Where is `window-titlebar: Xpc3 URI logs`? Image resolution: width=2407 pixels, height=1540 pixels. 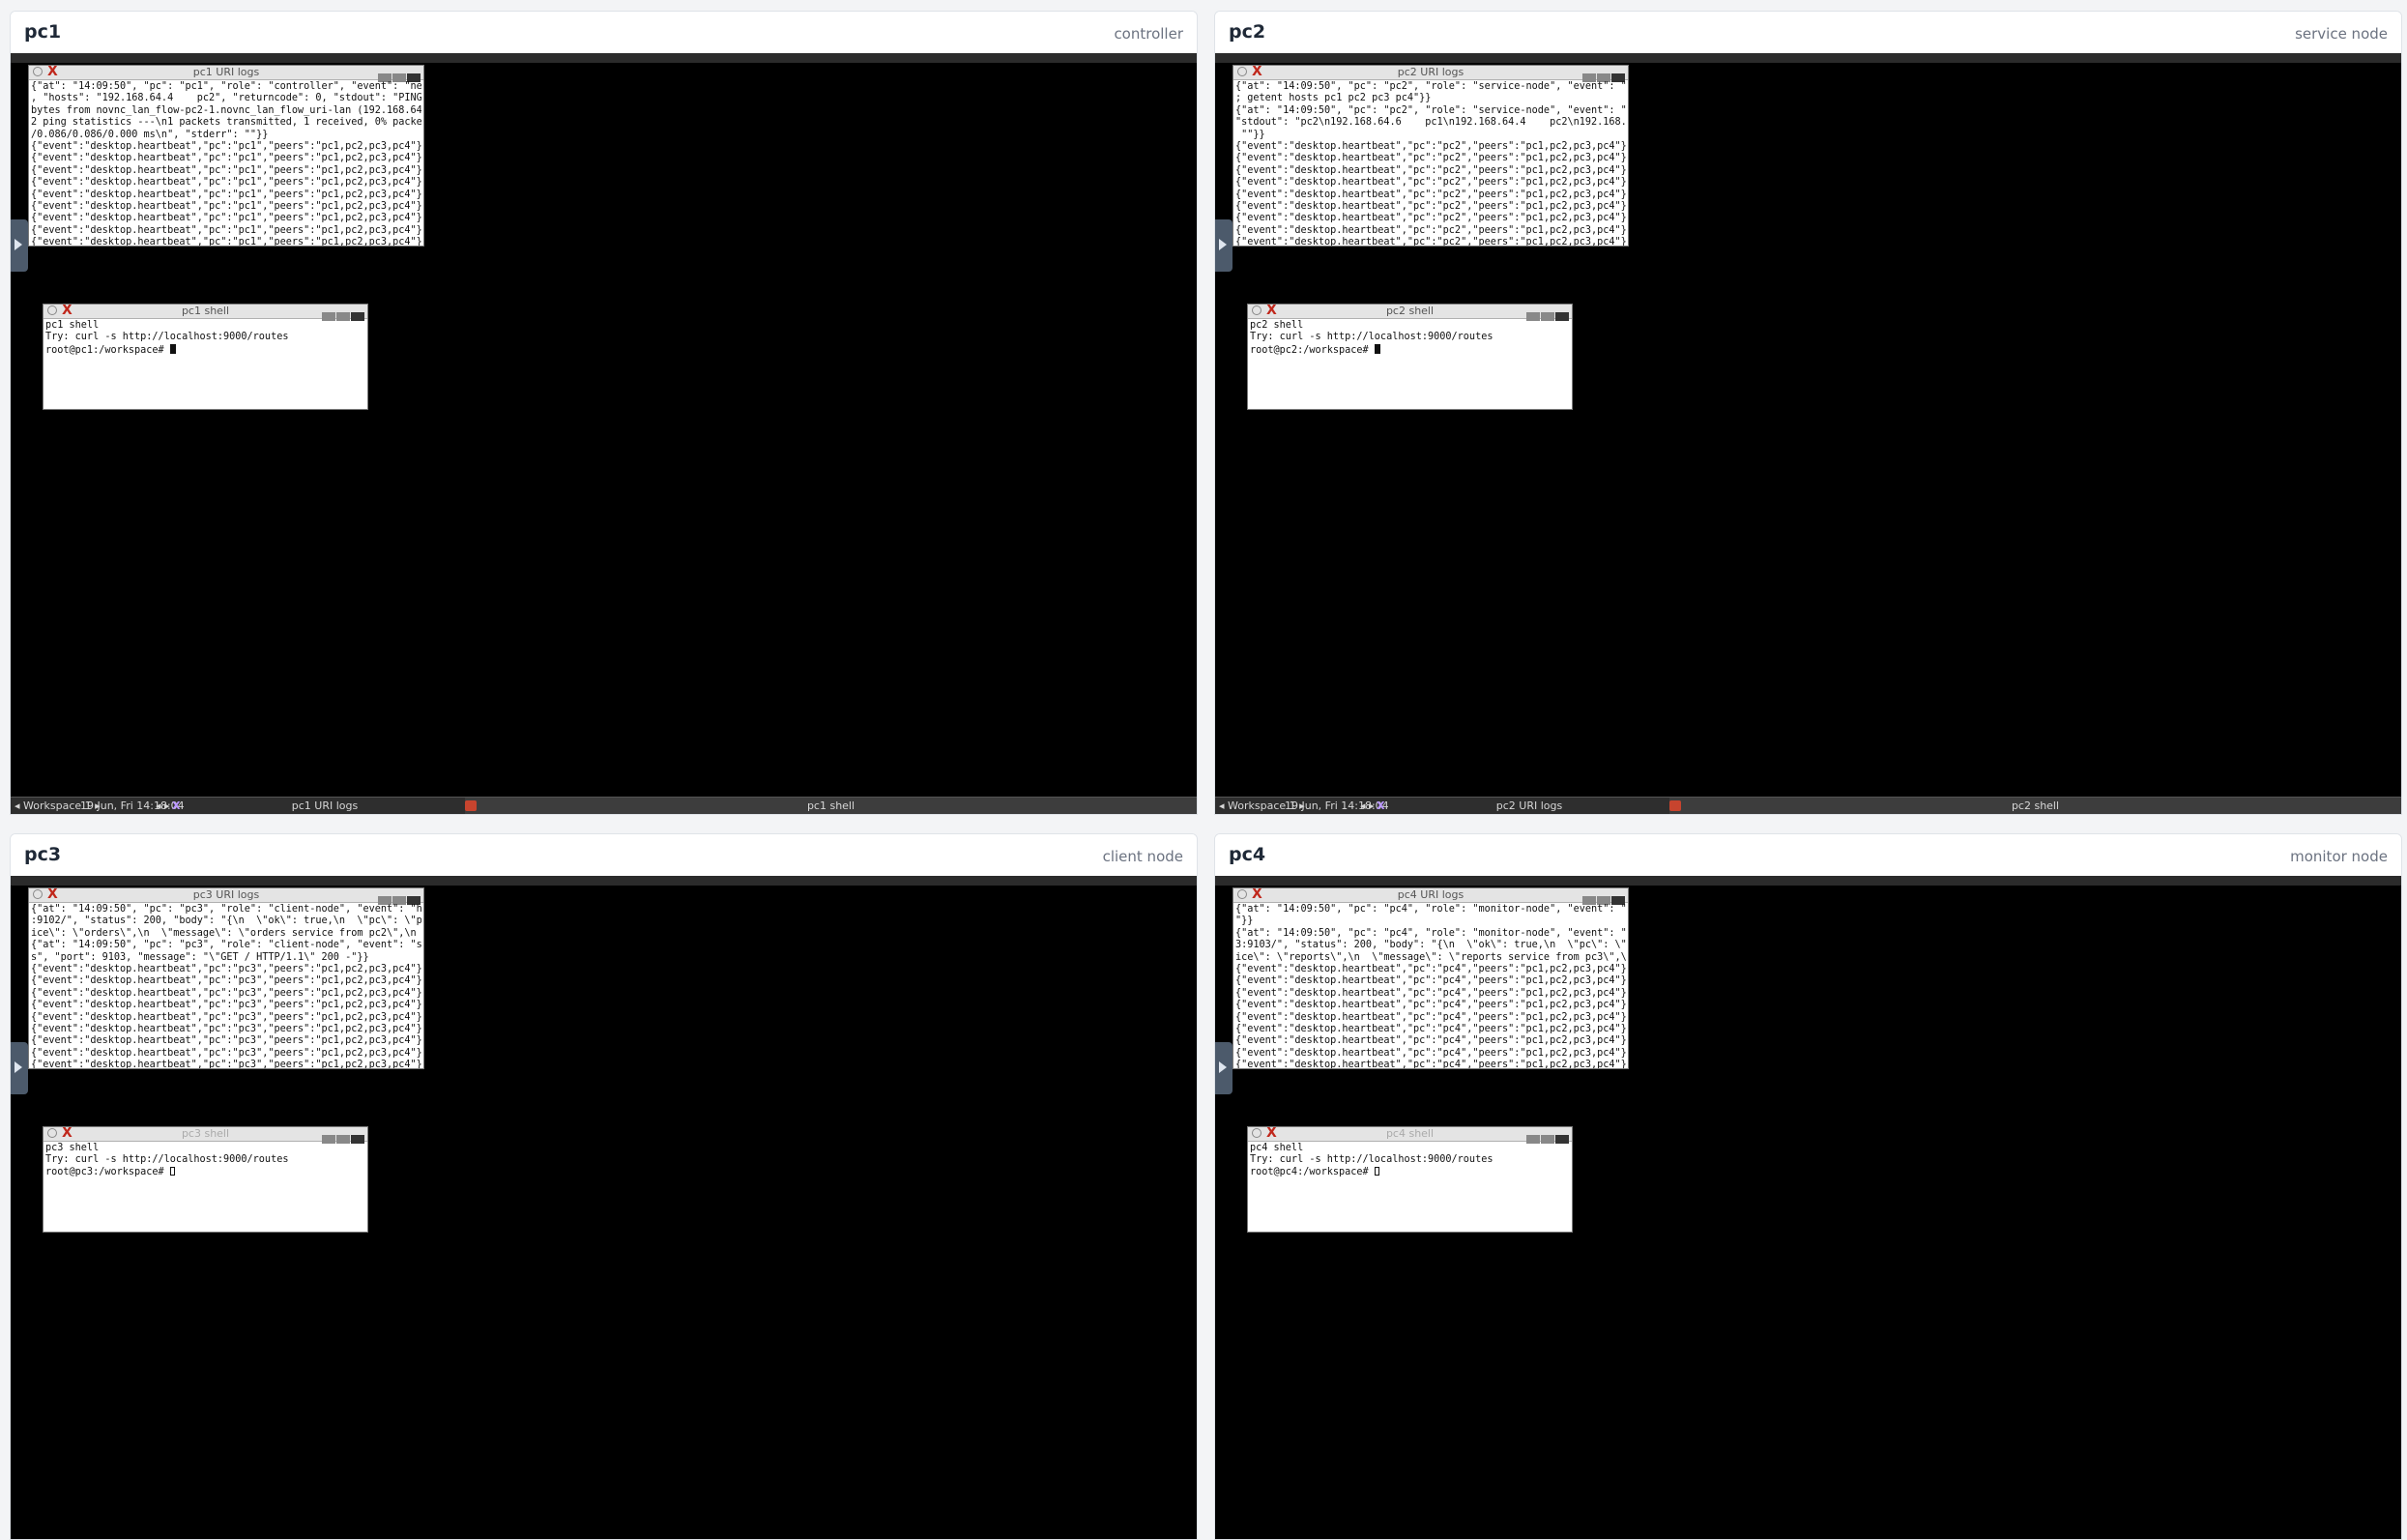 window-titlebar: Xpc3 URI logs is located at coordinates (226, 897).